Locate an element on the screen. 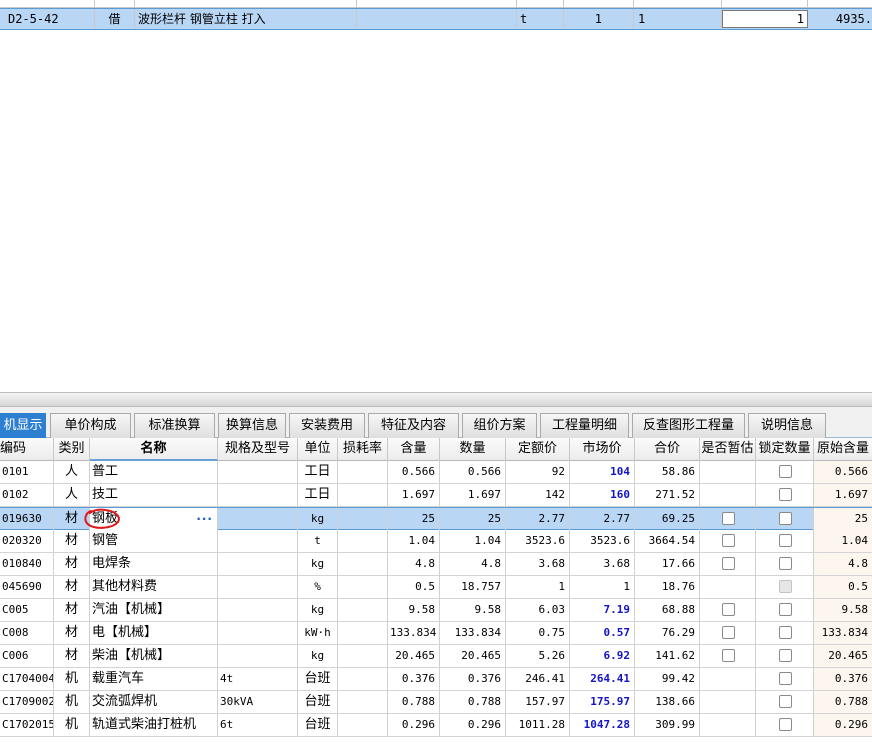  cell-quota-price: 2.77 is located at coordinates (538, 519).